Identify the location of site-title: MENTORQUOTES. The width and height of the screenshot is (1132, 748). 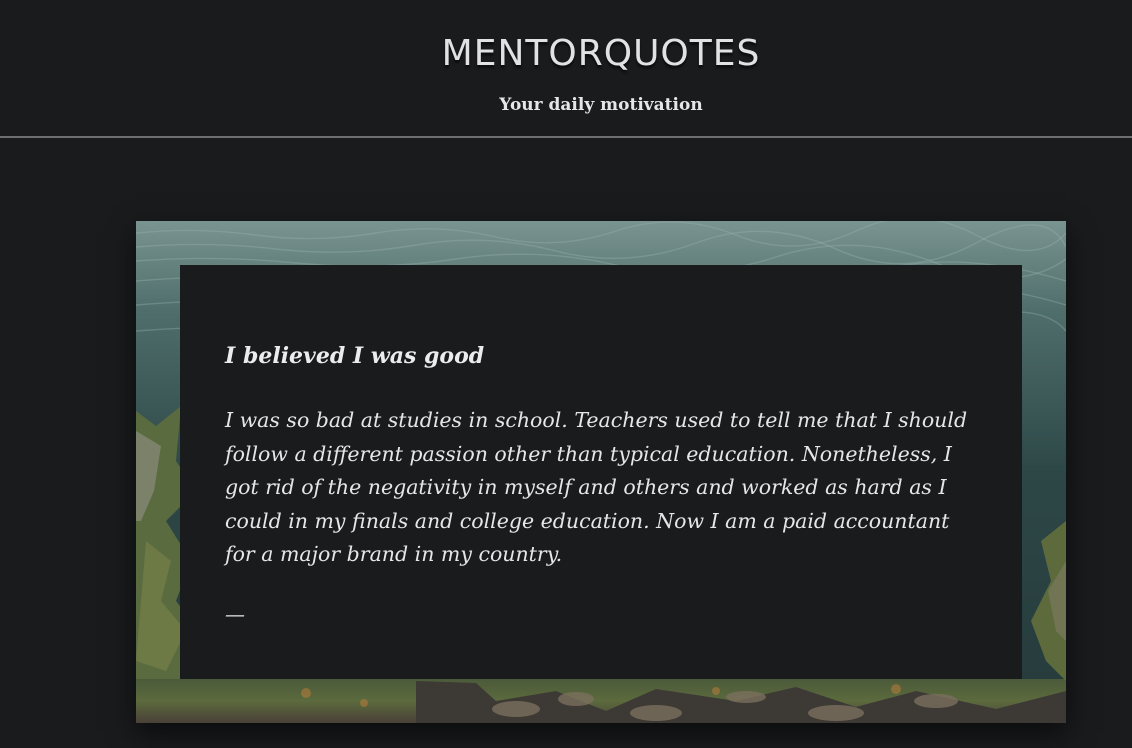
(601, 53).